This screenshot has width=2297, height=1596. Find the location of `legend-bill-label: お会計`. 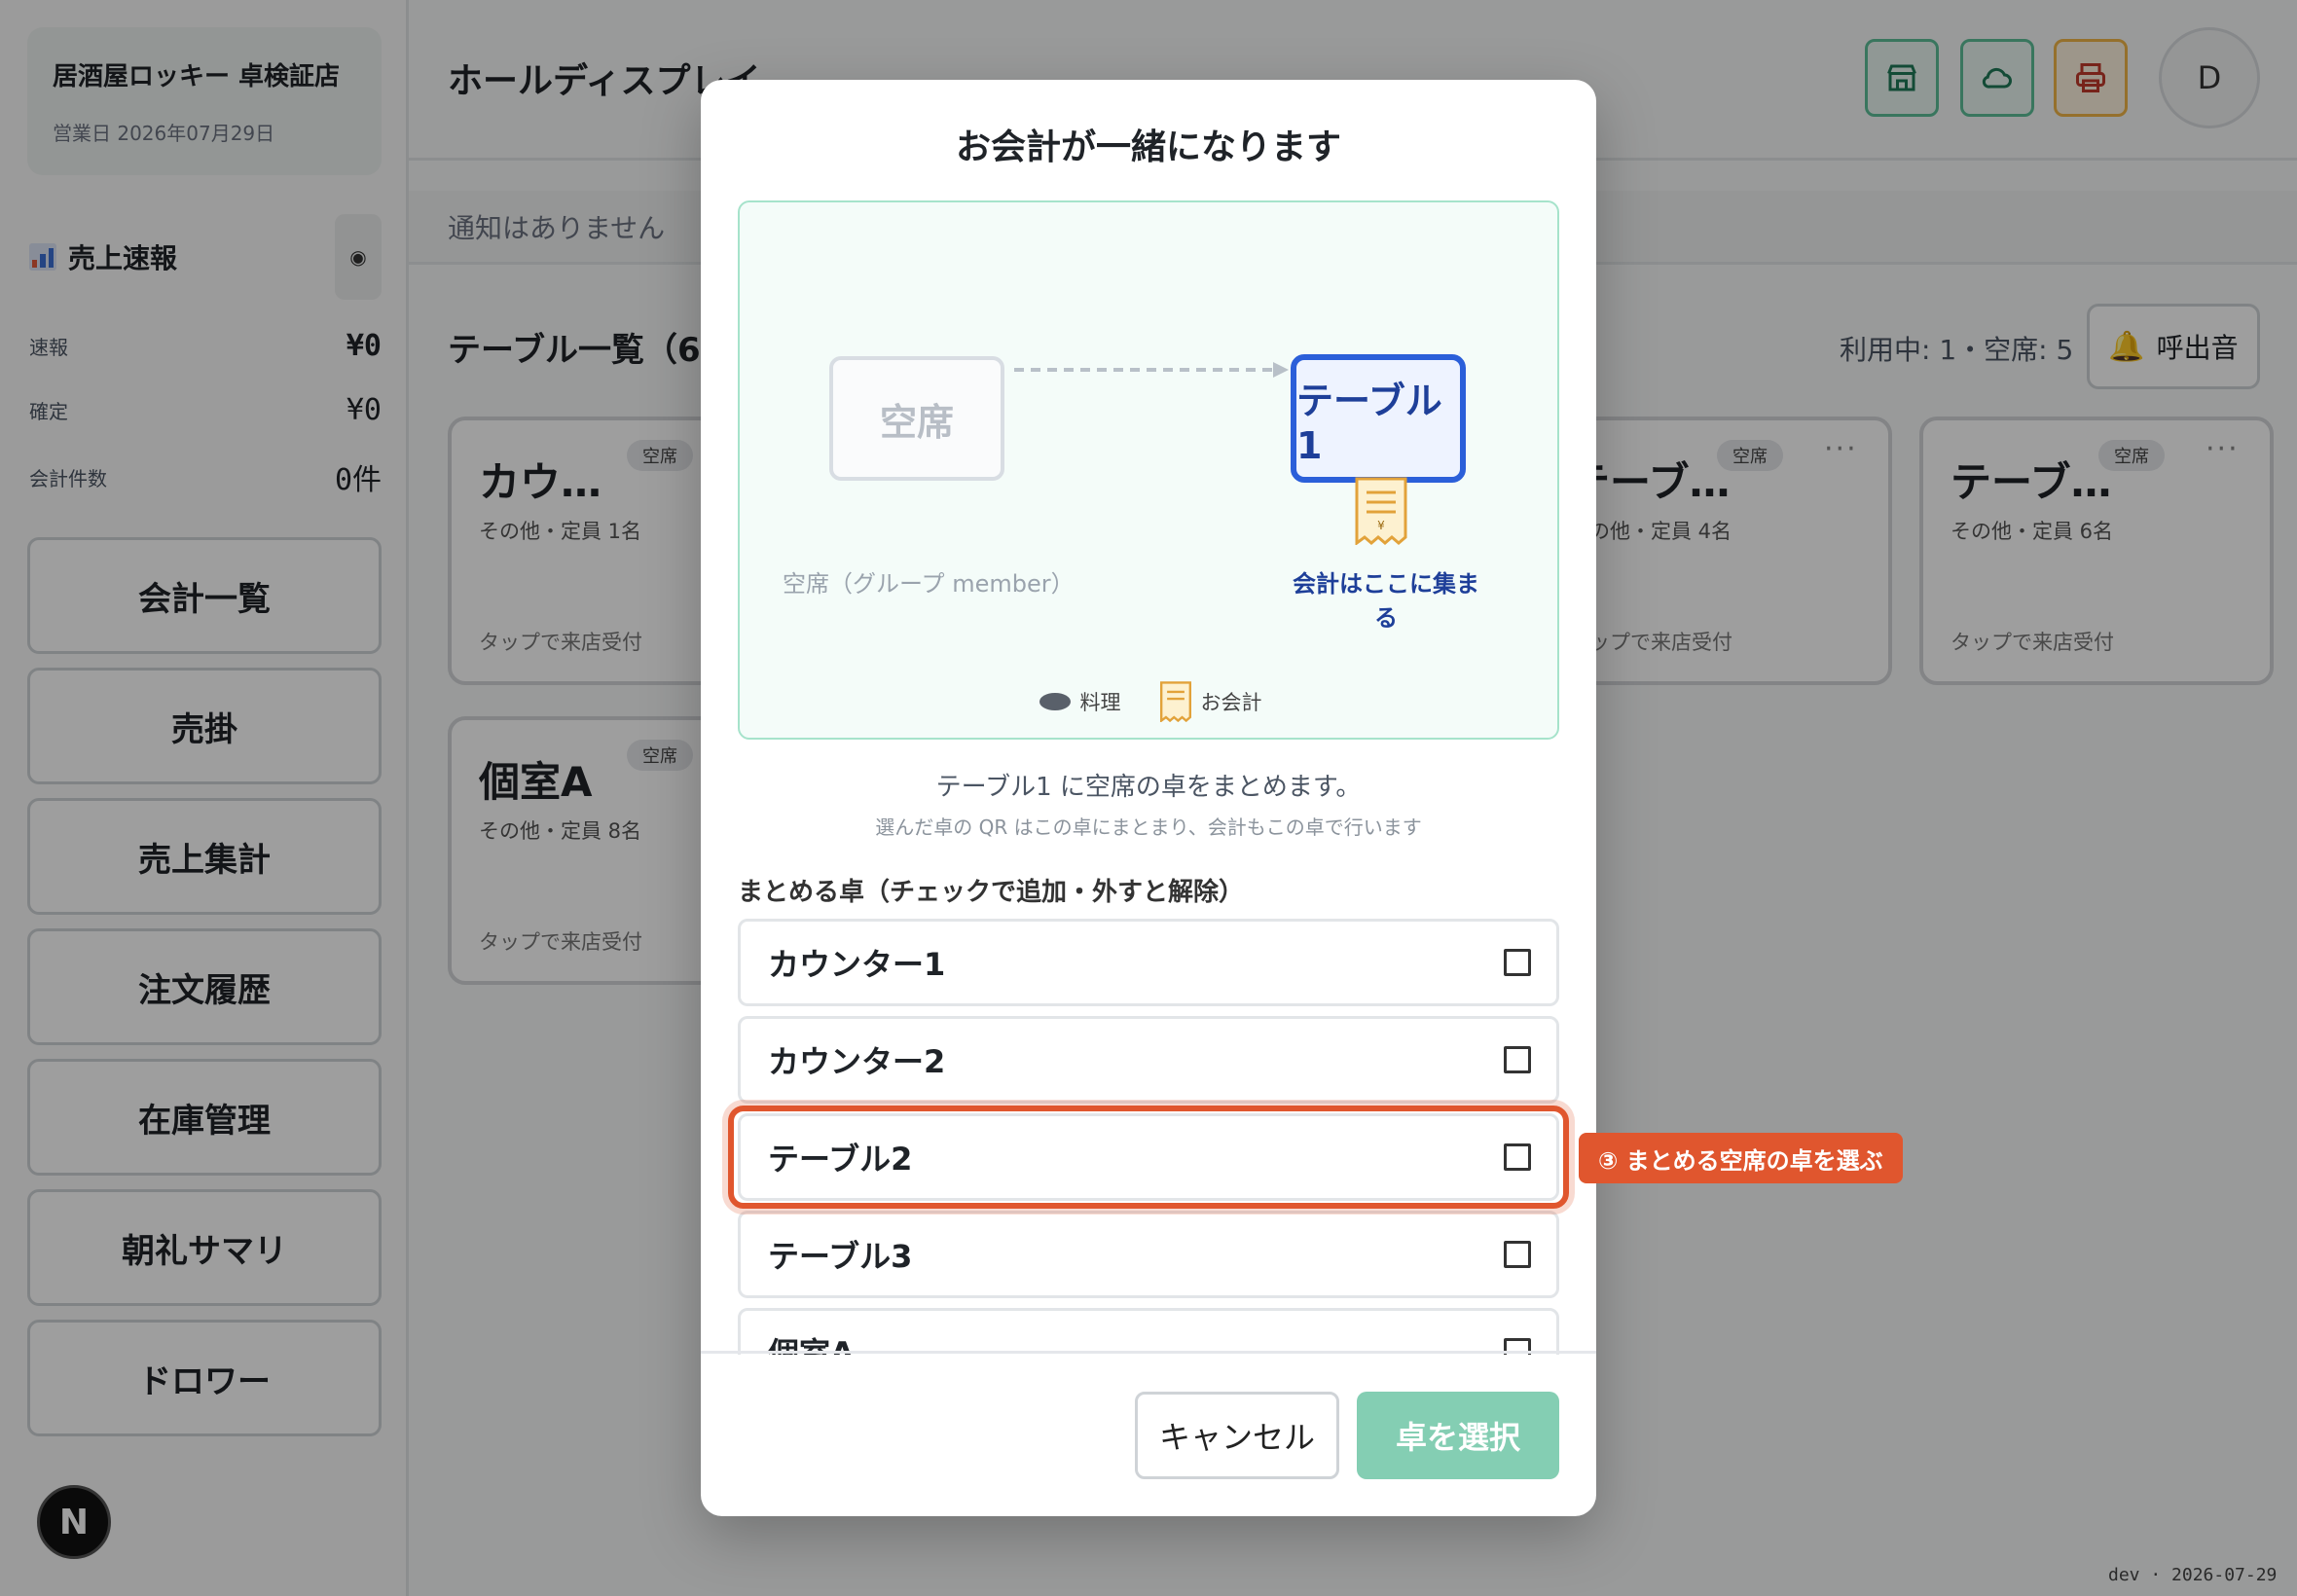

legend-bill-label: お会計 is located at coordinates (1231, 702).